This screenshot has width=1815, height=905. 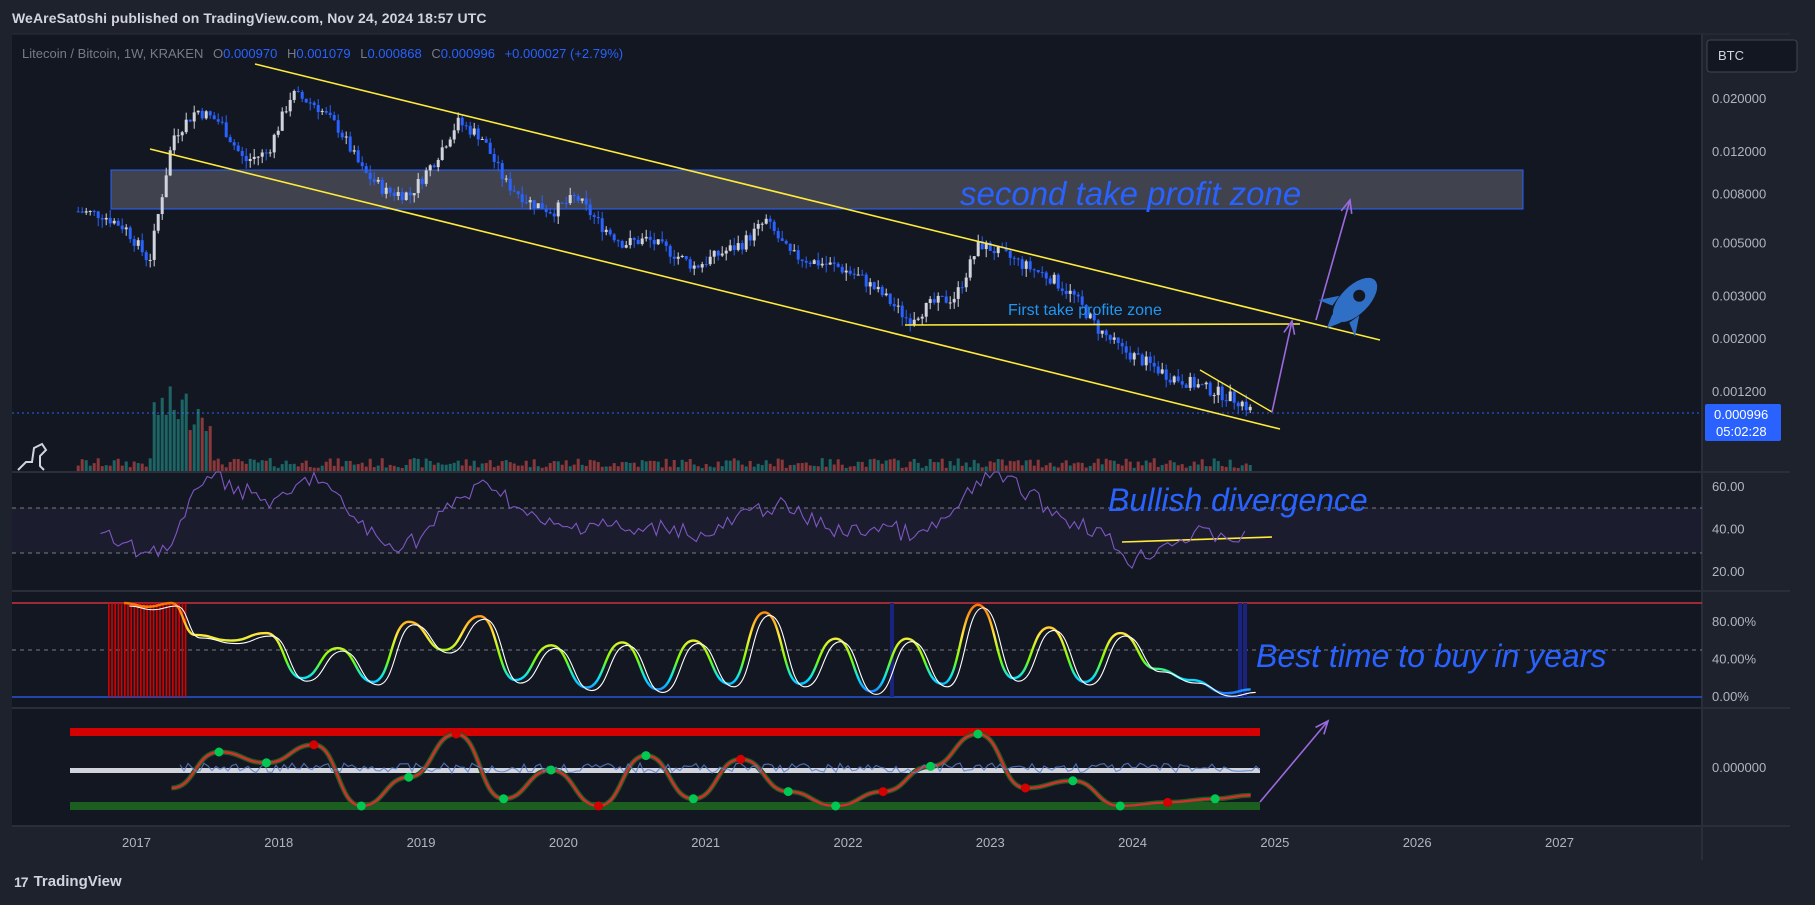 What do you see at coordinates (1734, 621) in the screenshot?
I see `stoch-tick-label: 80.00%` at bounding box center [1734, 621].